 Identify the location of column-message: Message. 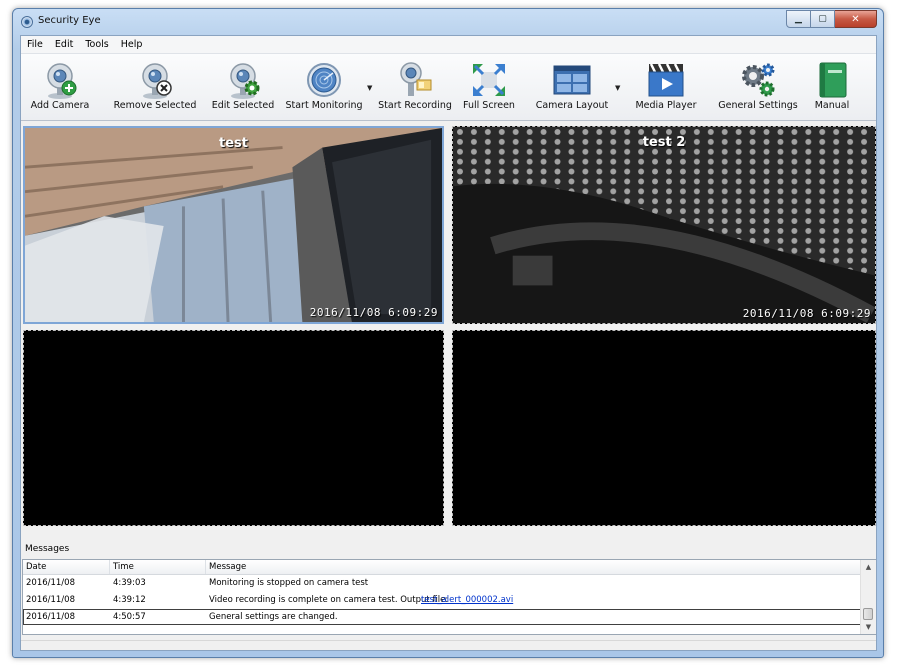
(534, 567).